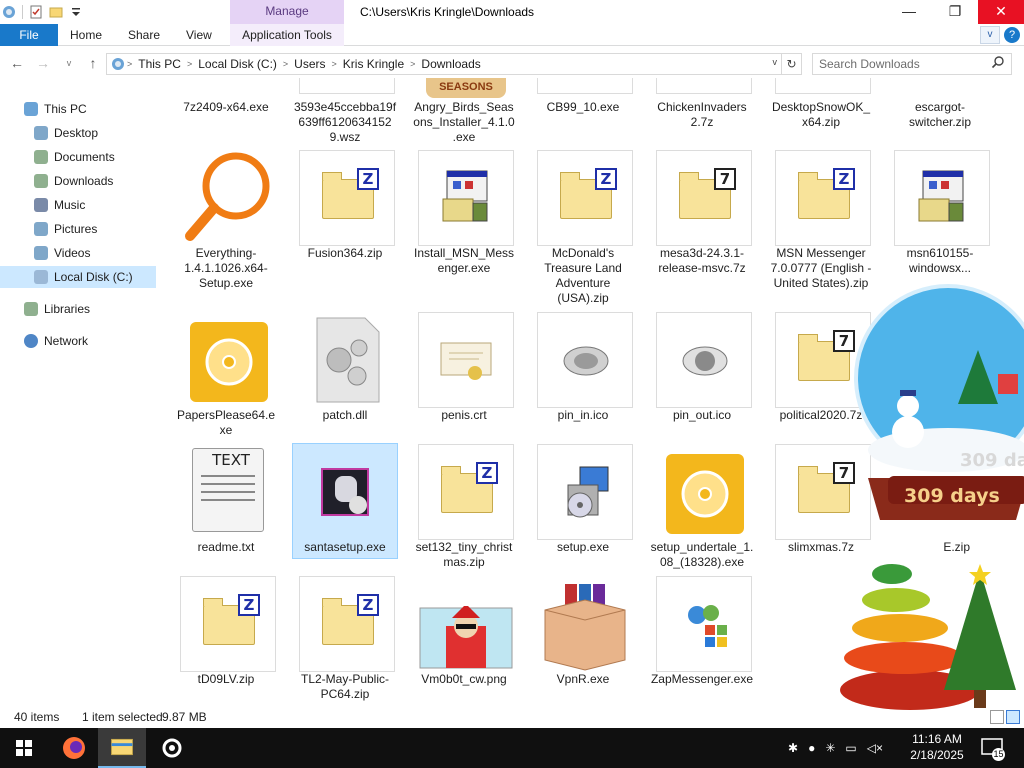 Image resolution: width=1024 pixels, height=768 pixels. What do you see at coordinates (226, 377) in the screenshot?
I see `file-papersplease: PapersPlease64.exe` at bounding box center [226, 377].